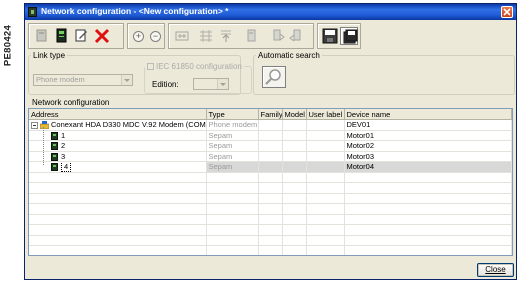  What do you see at coordinates (34, 125) in the screenshot?
I see `collapse-icon` at bounding box center [34, 125].